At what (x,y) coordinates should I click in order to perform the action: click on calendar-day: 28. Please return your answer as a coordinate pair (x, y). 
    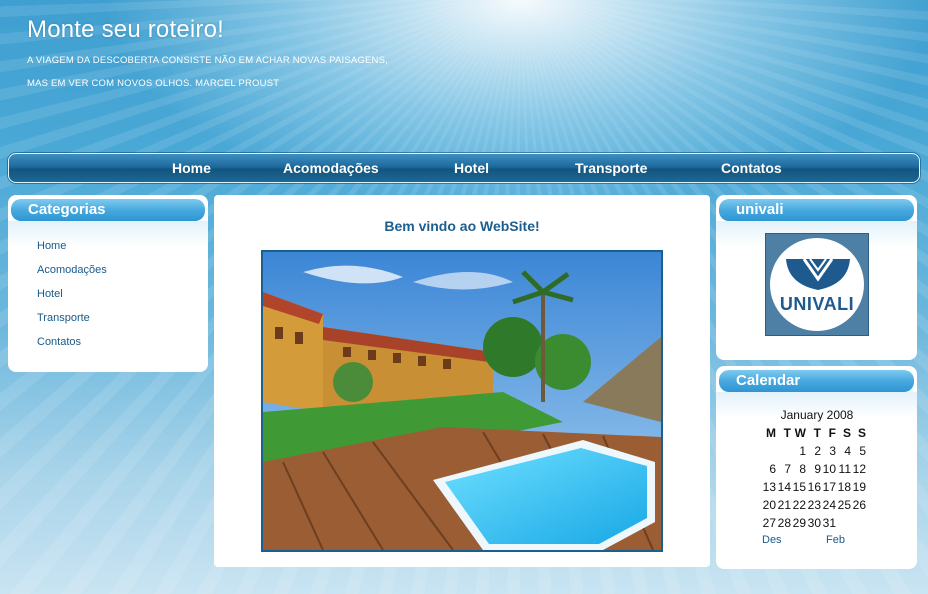
    Looking at the image, I should click on (784, 523).